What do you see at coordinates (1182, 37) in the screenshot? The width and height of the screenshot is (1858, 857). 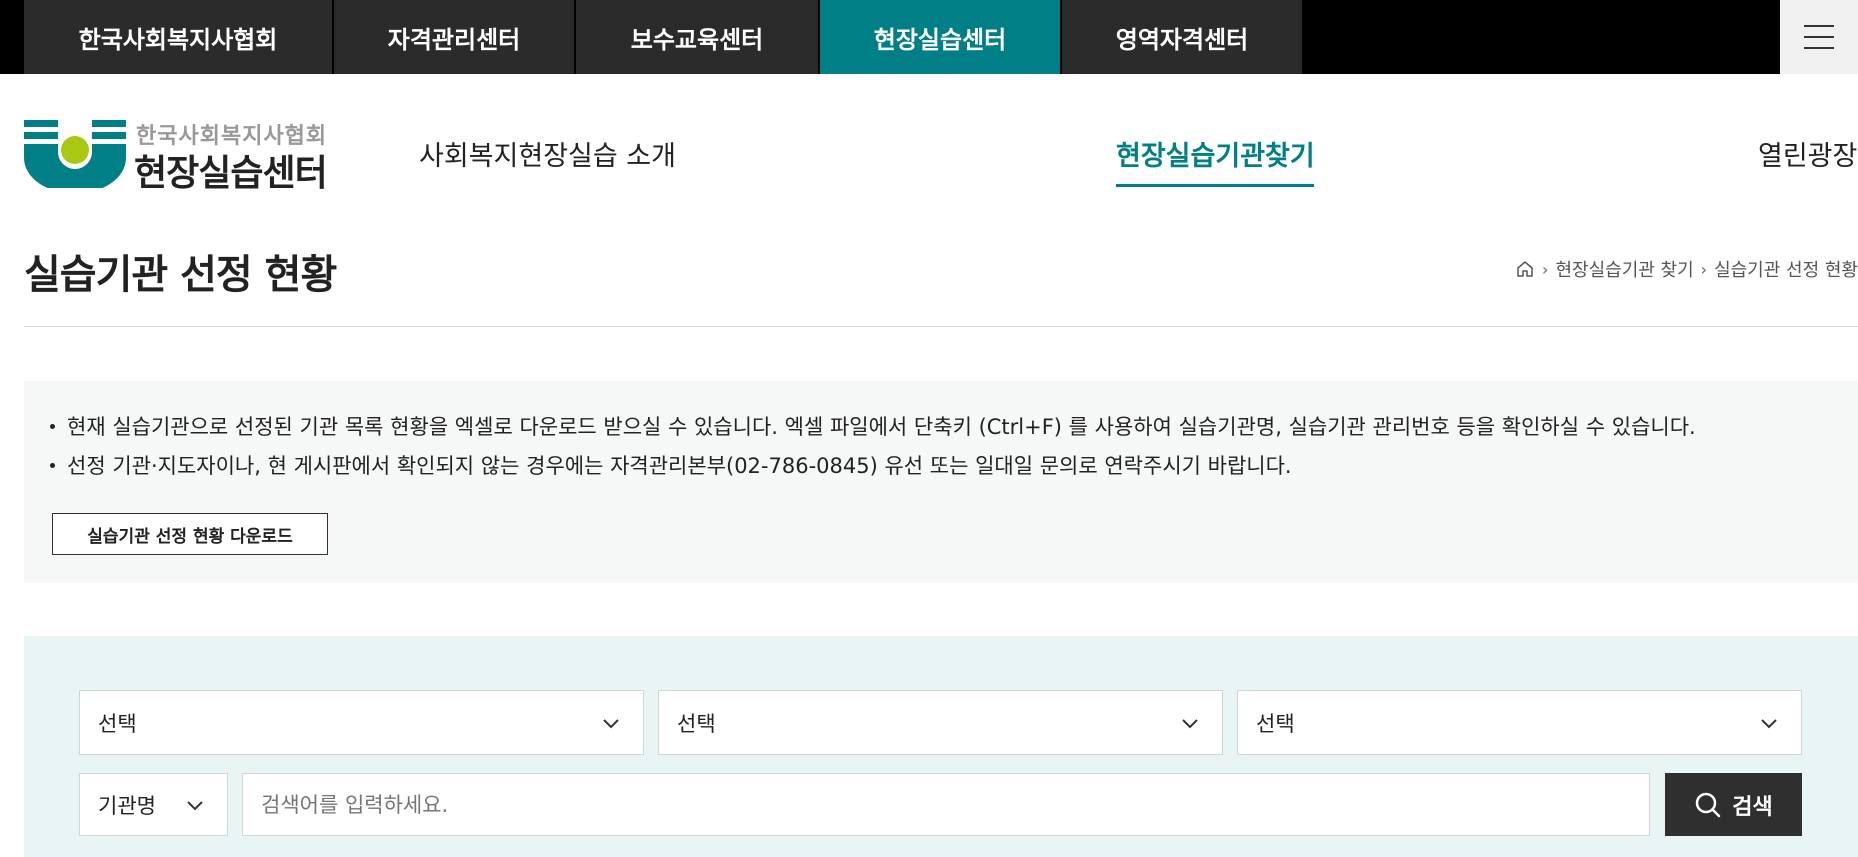 I see `top-tab-area-qualification: 영역자격센터` at bounding box center [1182, 37].